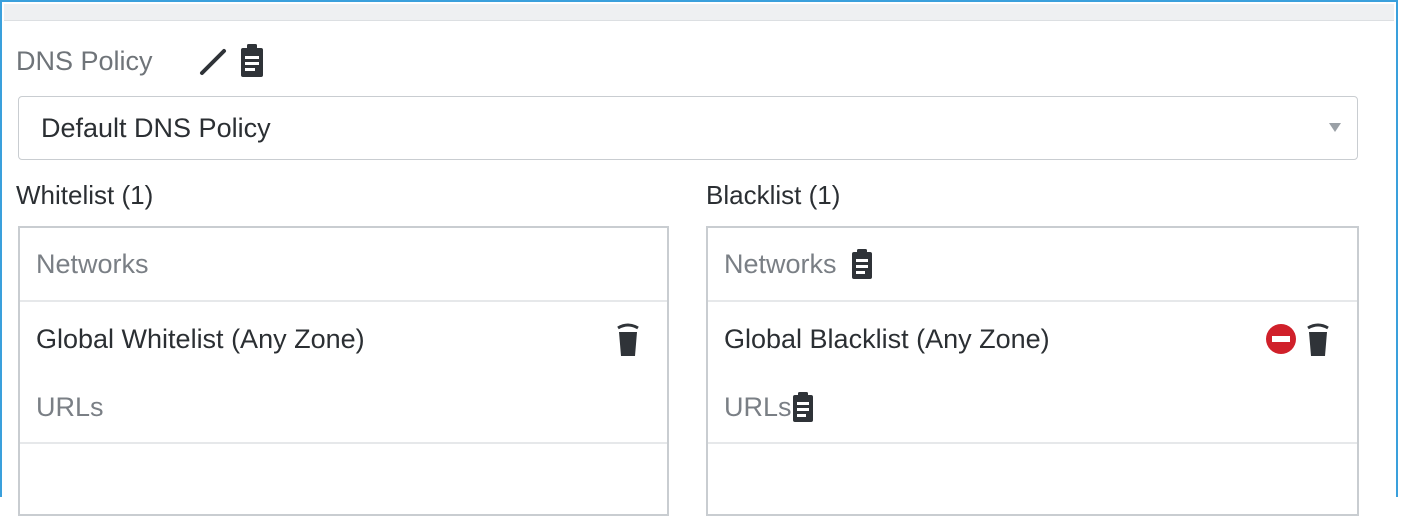 The height and width of the screenshot is (516, 1408). What do you see at coordinates (70, 406) in the screenshot?
I see `whitelist-urls-label: URLs` at bounding box center [70, 406].